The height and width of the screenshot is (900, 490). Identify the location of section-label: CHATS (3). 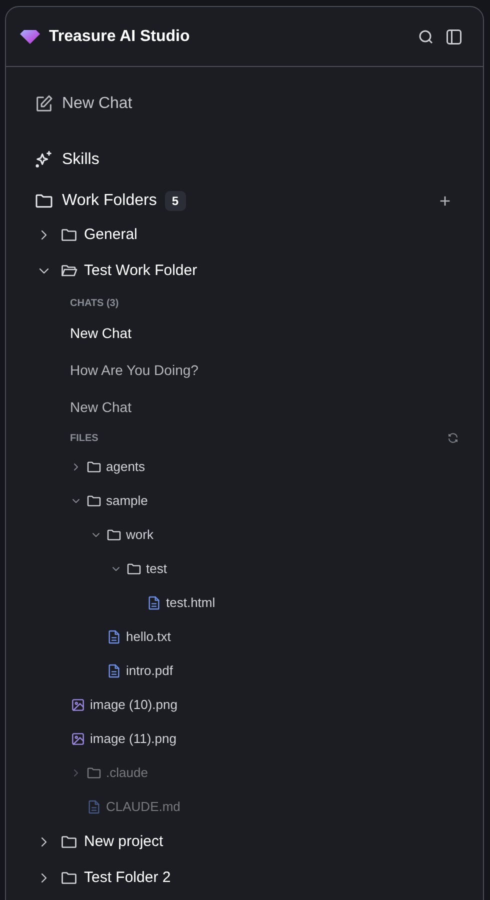
(95, 304).